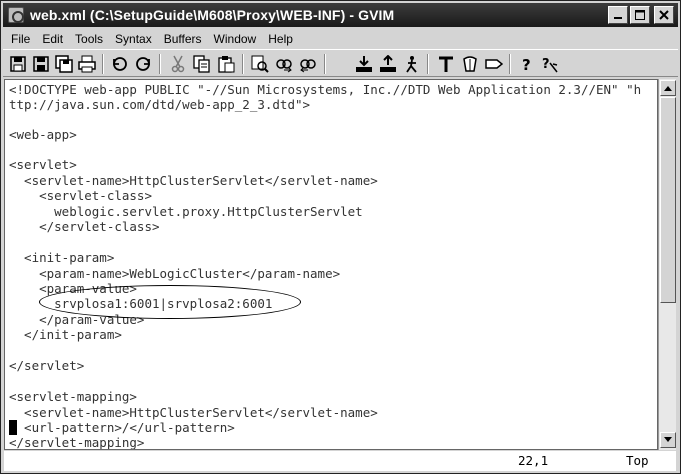 This screenshot has height=474, width=681. I want to click on close-button, so click(664, 15).